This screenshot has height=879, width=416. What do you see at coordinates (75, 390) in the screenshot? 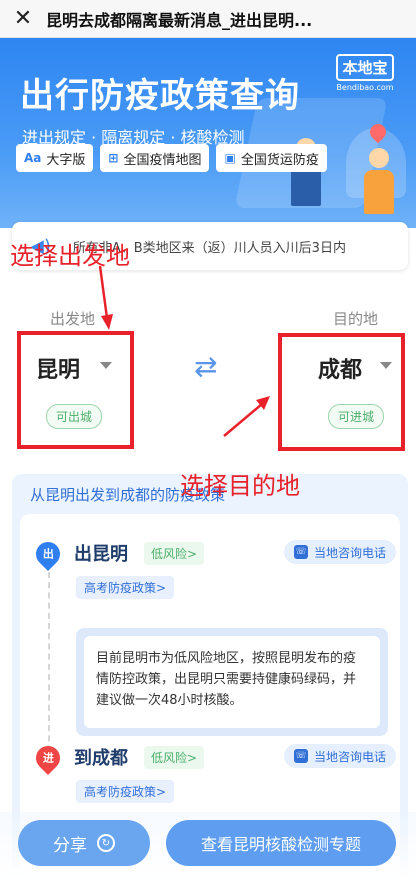
I see `annotation-box-departure` at bounding box center [75, 390].